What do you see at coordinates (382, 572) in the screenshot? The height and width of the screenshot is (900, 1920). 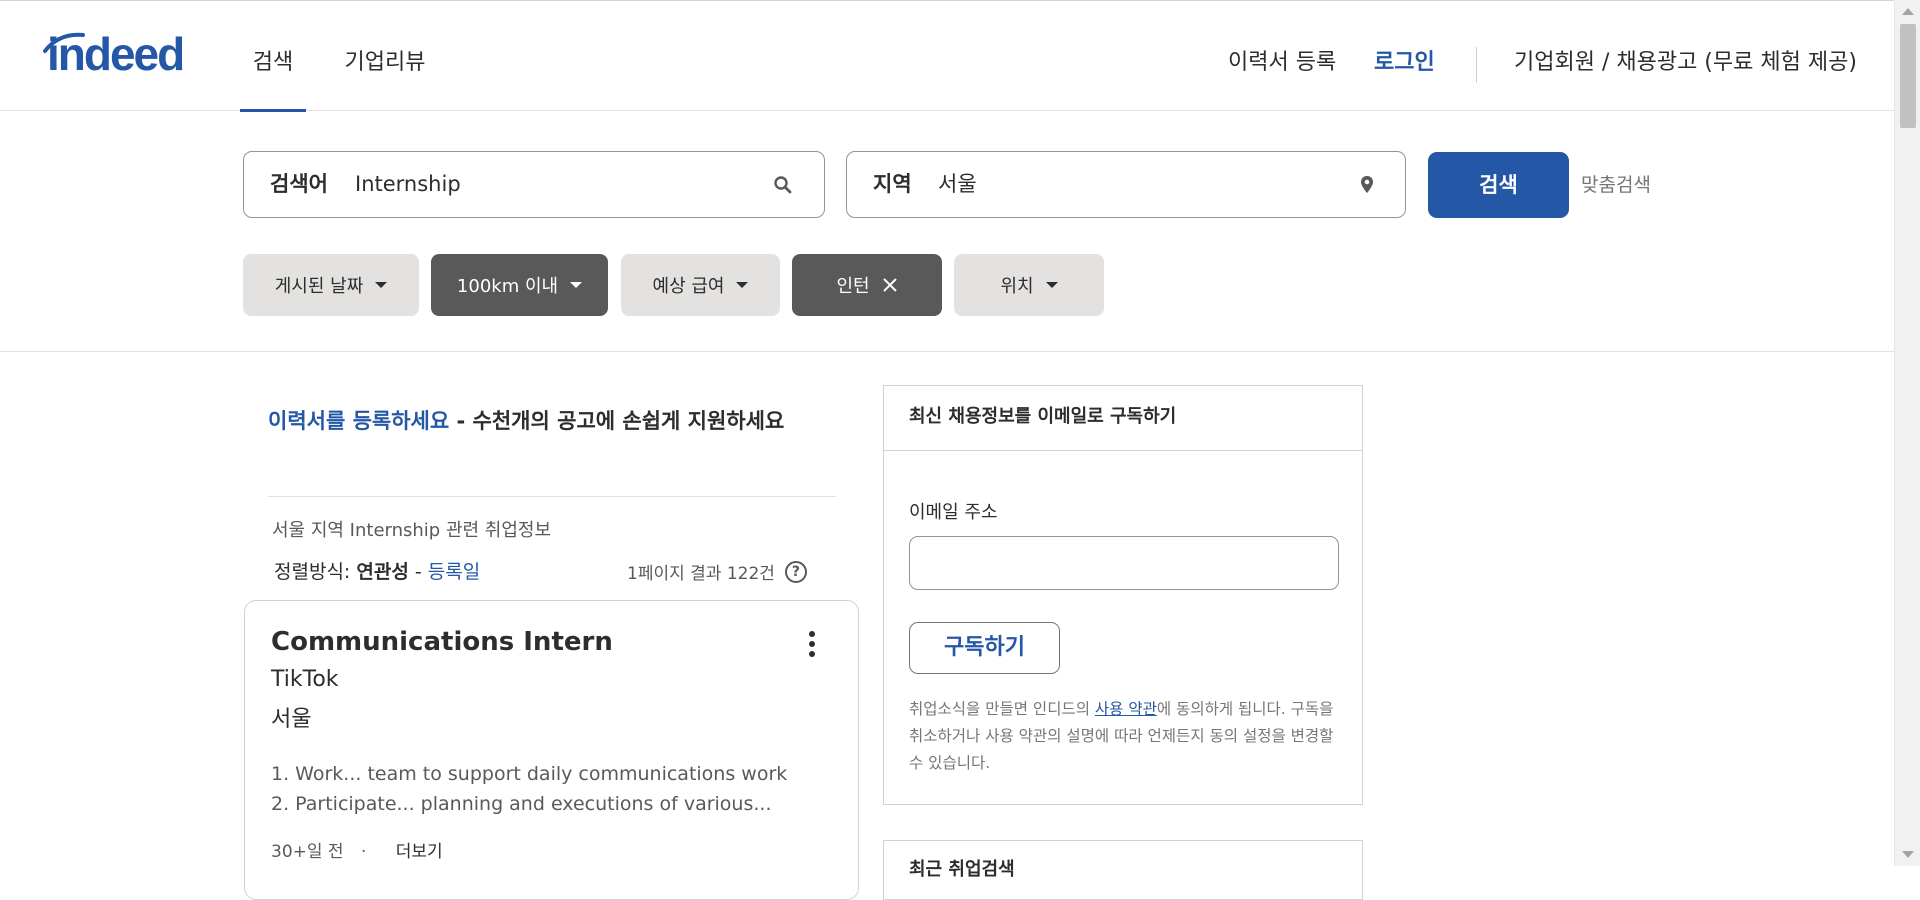 I see `sort-relevance: 연관성` at bounding box center [382, 572].